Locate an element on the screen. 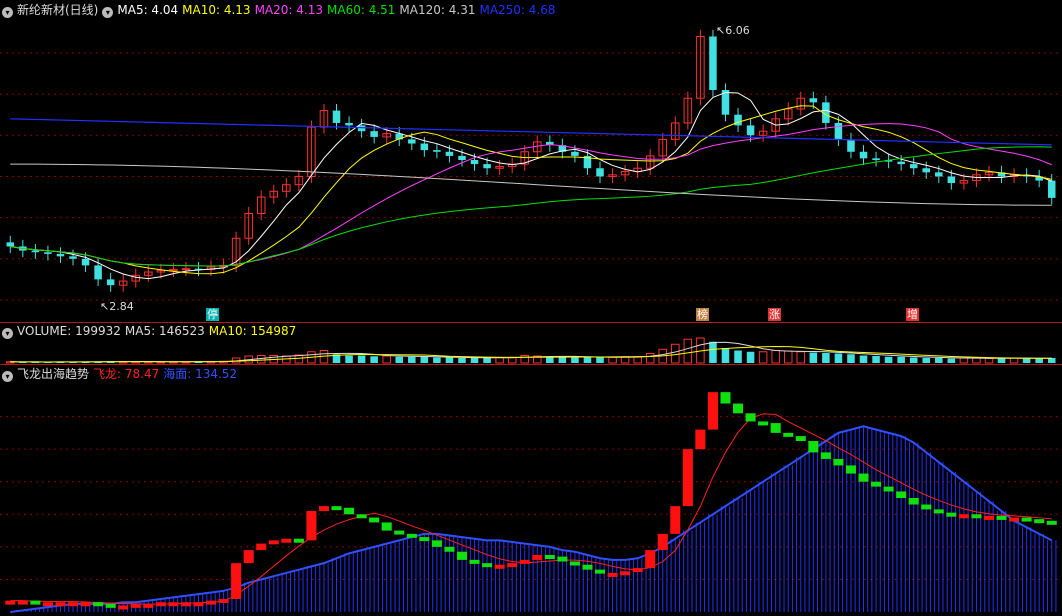 This screenshot has height=616, width=1062. volume-panel: ▾ VOLUME: 199932 MA5: 146523 MA10: 154987 is located at coordinates (531, 343).